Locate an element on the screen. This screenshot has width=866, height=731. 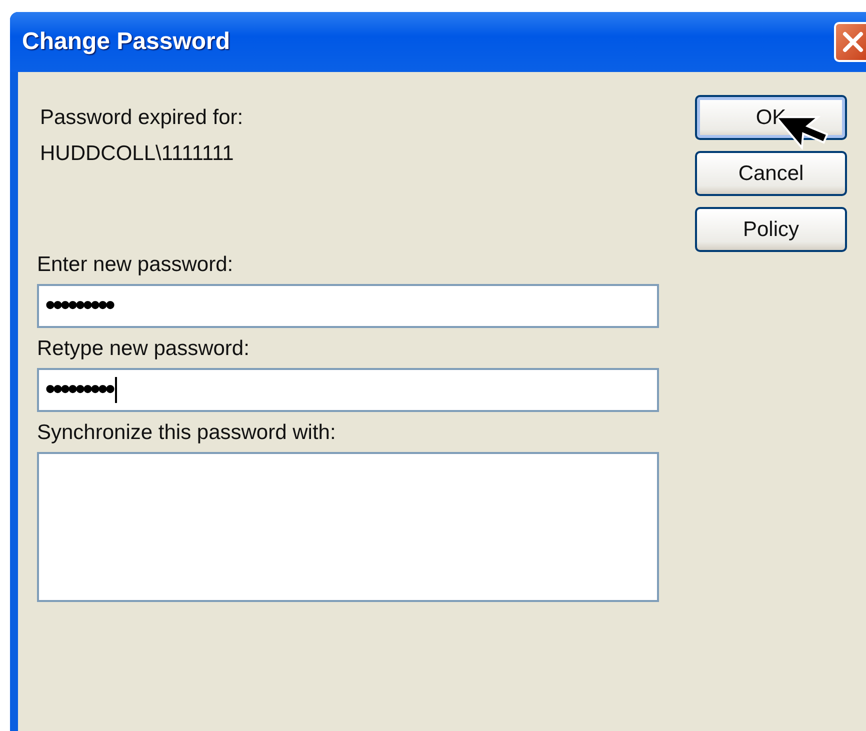
sync-label: Synchronize this password with: is located at coordinates (187, 433).